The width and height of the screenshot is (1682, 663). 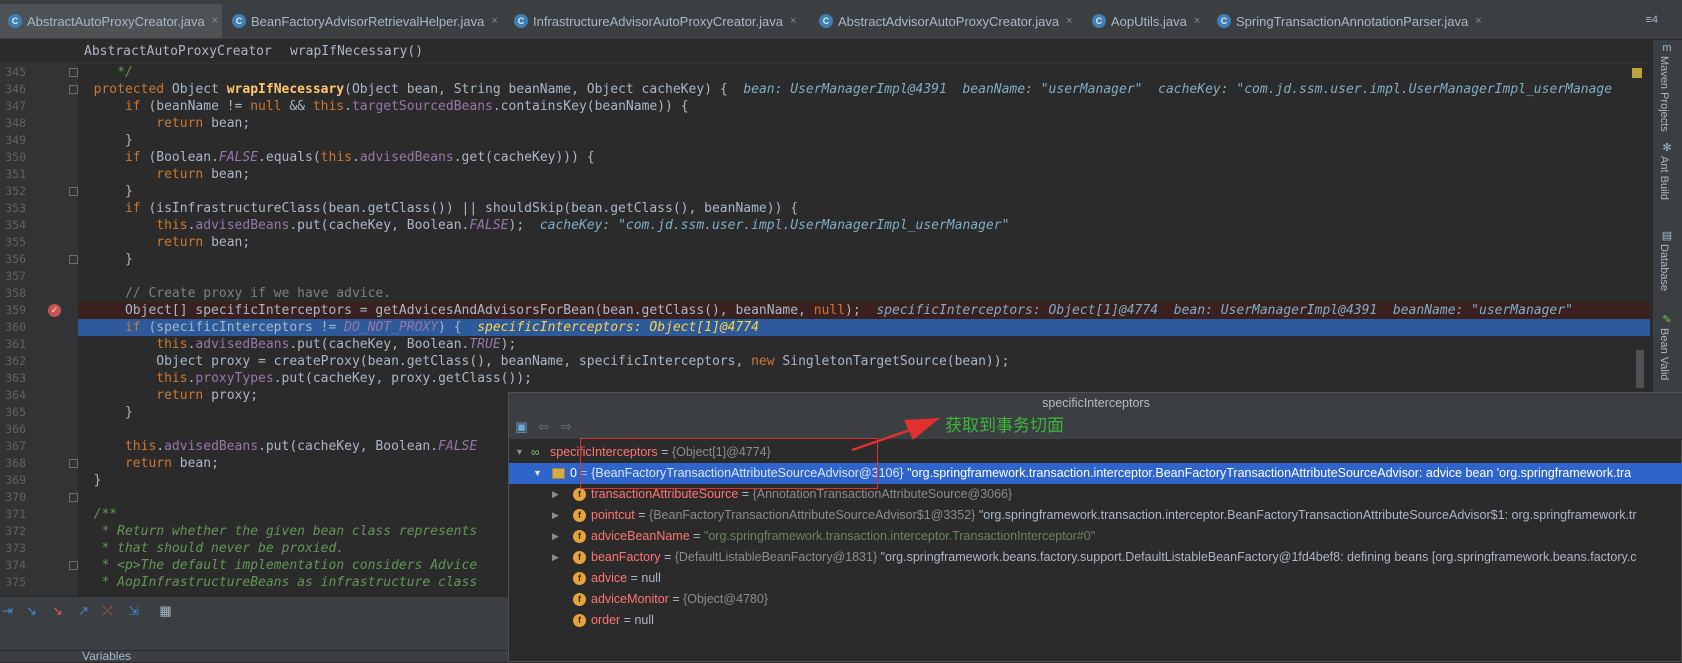 I want to click on database-icon: ▤, so click(x=1667, y=236).